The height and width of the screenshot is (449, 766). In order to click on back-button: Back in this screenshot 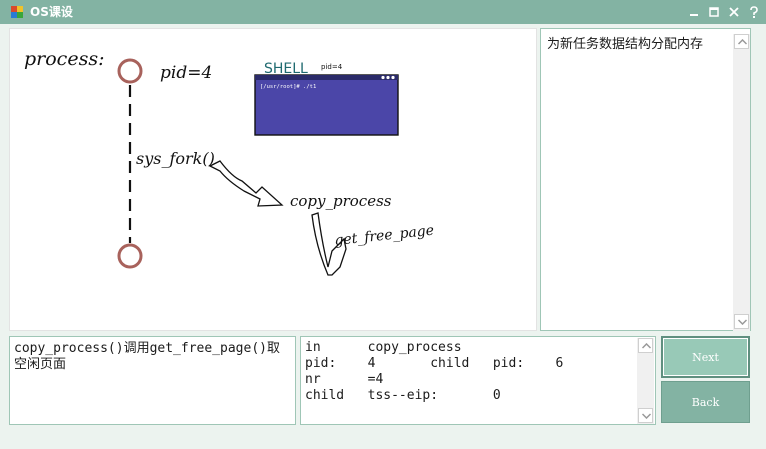, I will do `click(705, 402)`.